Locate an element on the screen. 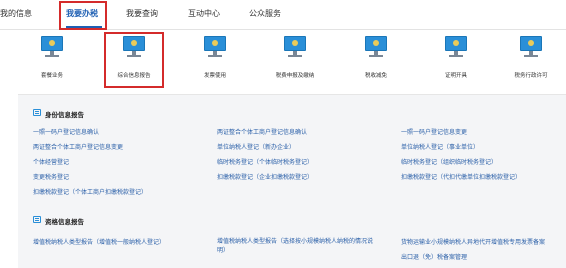  link-item: 出口退（免）税备案管理 is located at coordinates (434, 256).